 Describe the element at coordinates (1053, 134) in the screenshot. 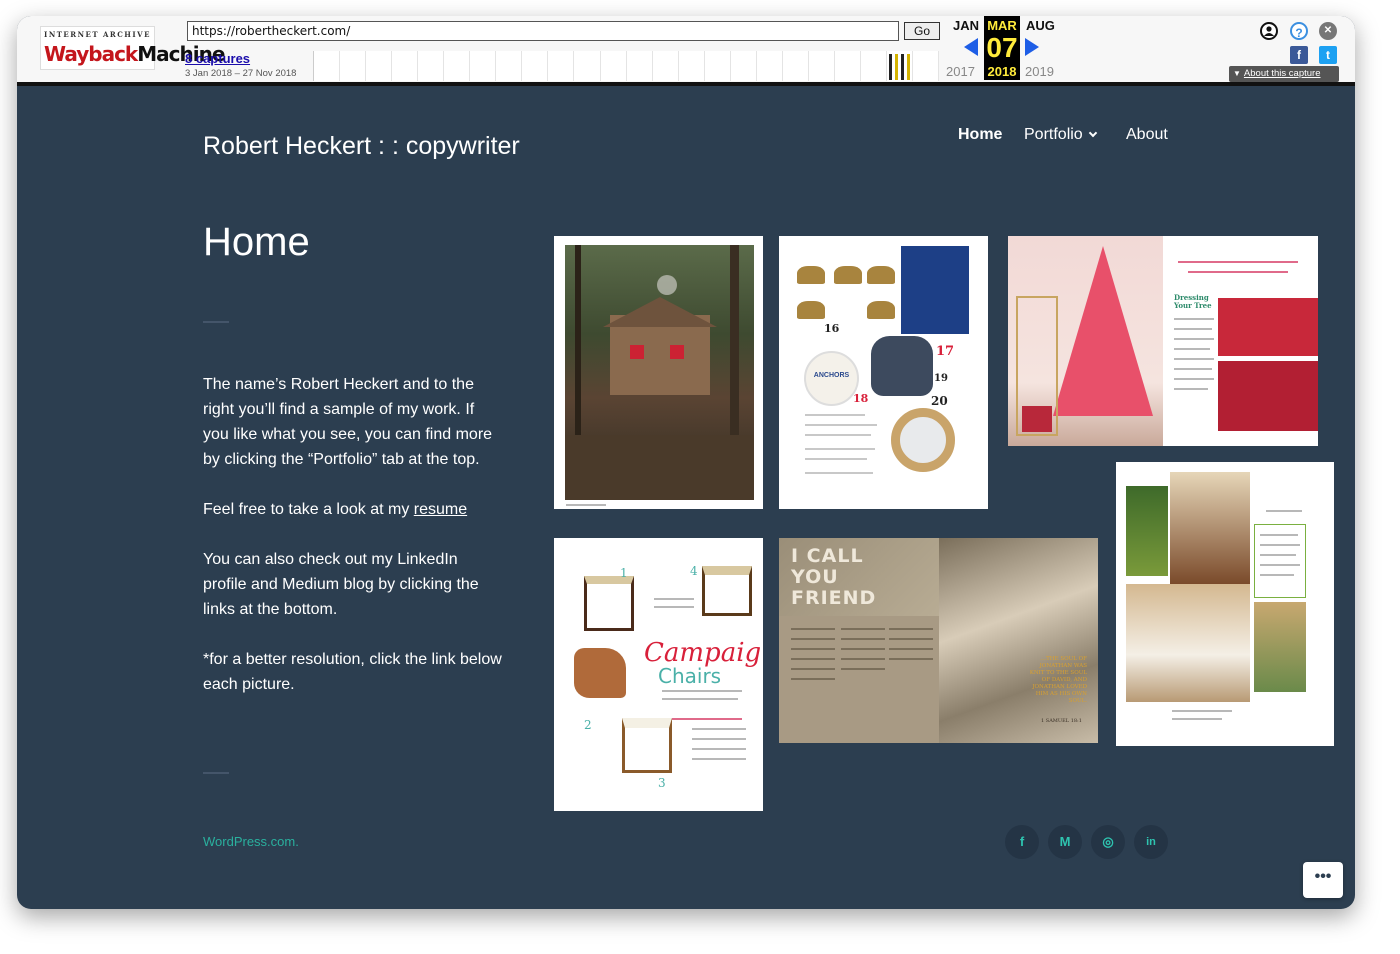

I see `nav-portfolio-label: Portfolio` at that location.